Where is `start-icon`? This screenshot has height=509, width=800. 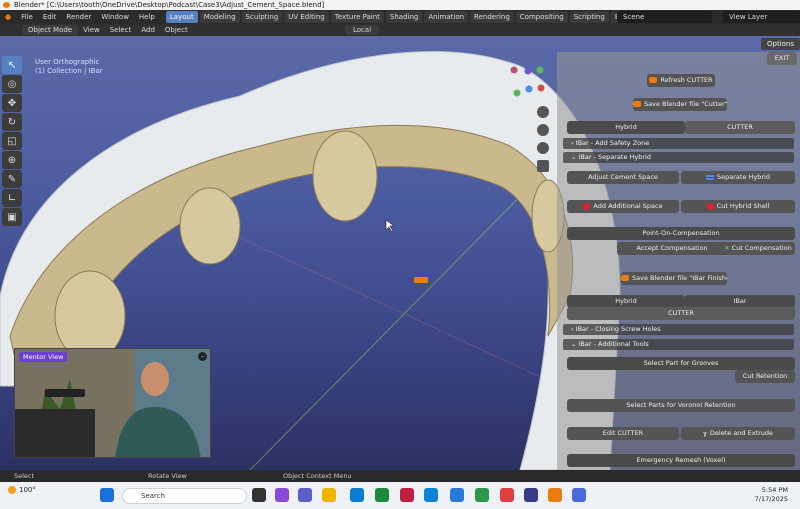
start-icon is located at coordinates (107, 495).